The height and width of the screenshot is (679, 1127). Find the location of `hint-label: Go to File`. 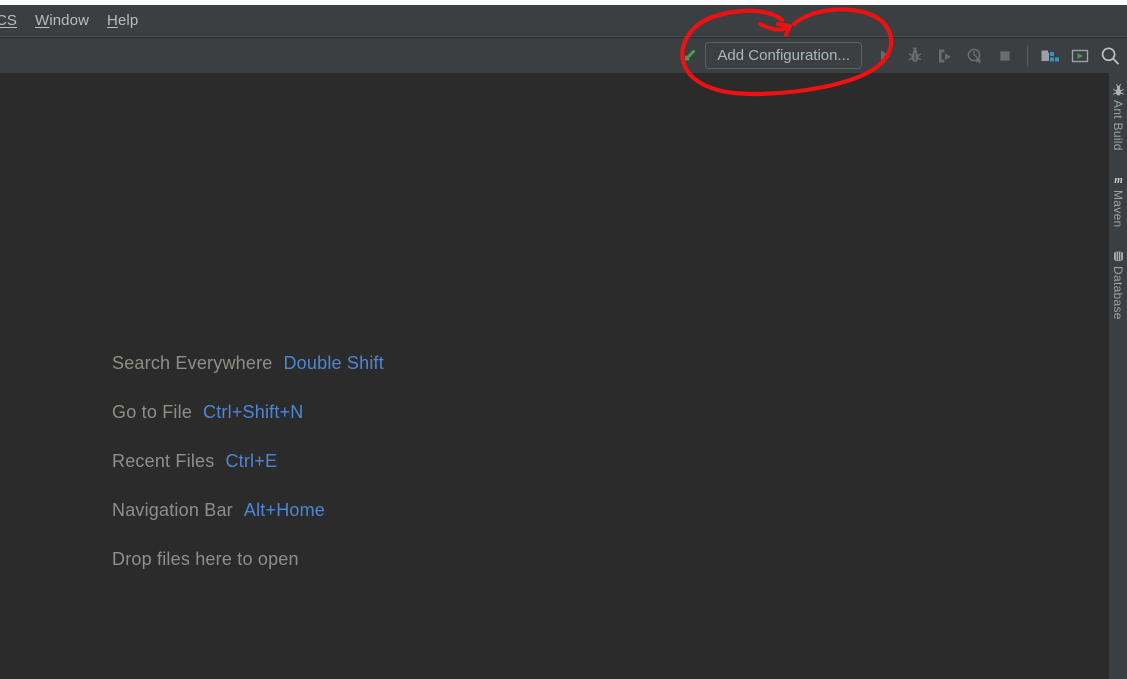

hint-label: Go to File is located at coordinates (152, 412).